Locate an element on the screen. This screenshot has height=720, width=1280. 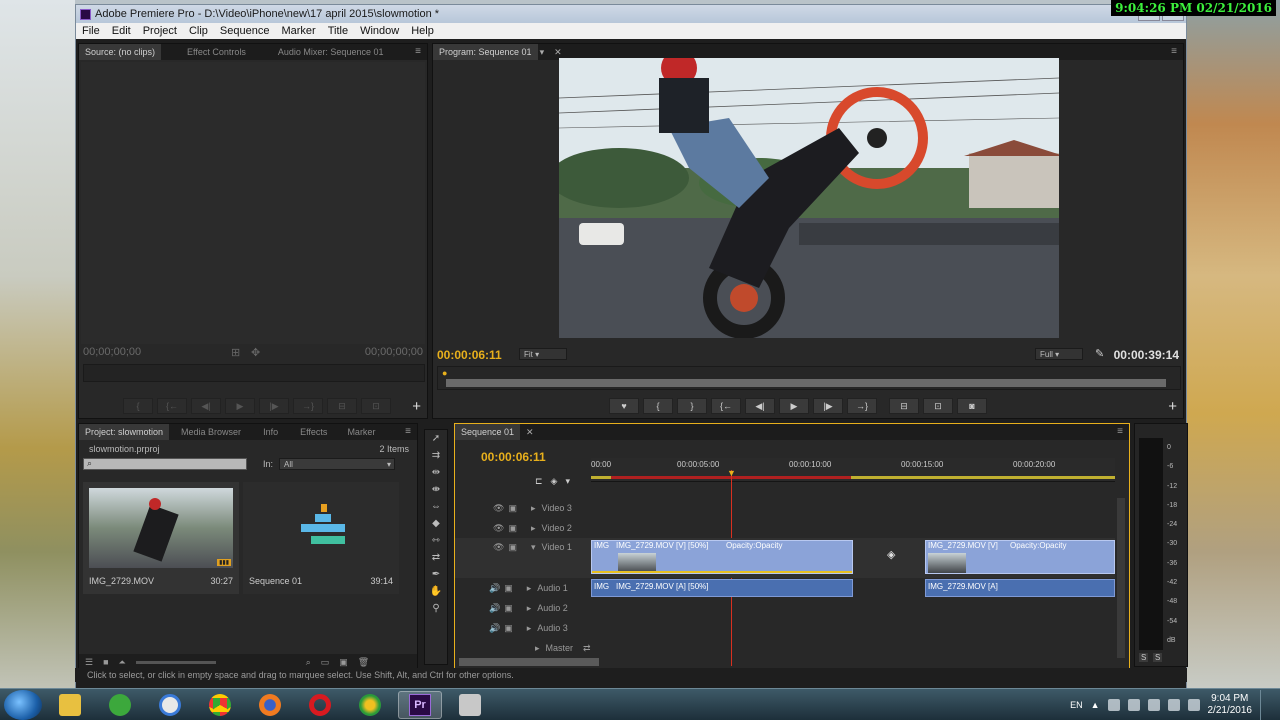
fit-dropdown: Fit ▾ is located at coordinates (543, 354).